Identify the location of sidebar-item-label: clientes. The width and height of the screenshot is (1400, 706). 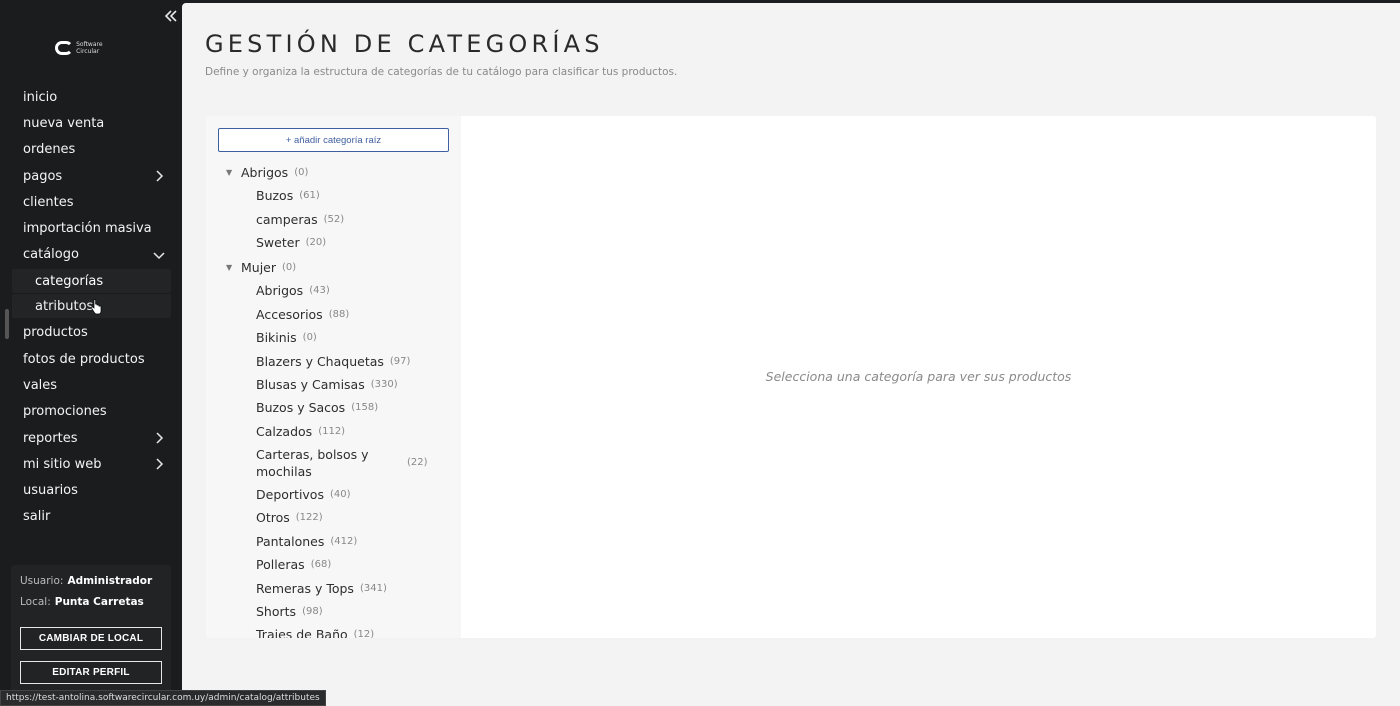
(48, 202).